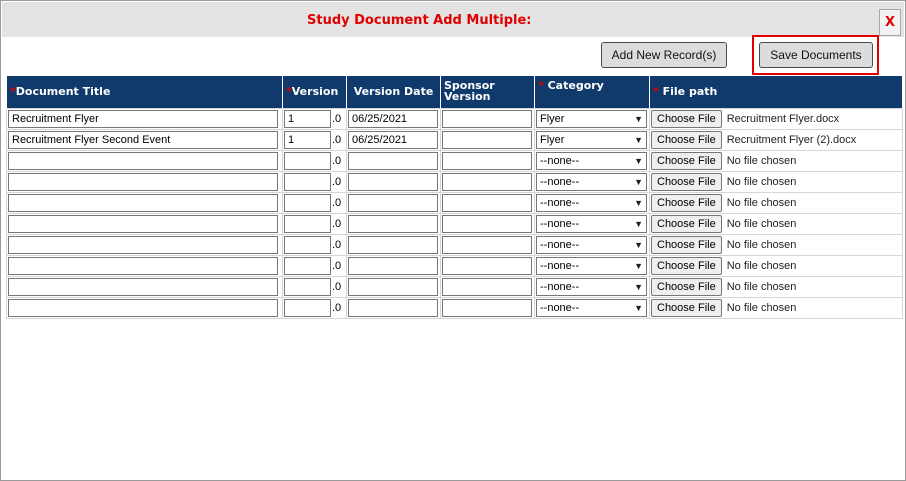 The width and height of the screenshot is (906, 481). I want to click on version-date-cell, so click(393, 244).